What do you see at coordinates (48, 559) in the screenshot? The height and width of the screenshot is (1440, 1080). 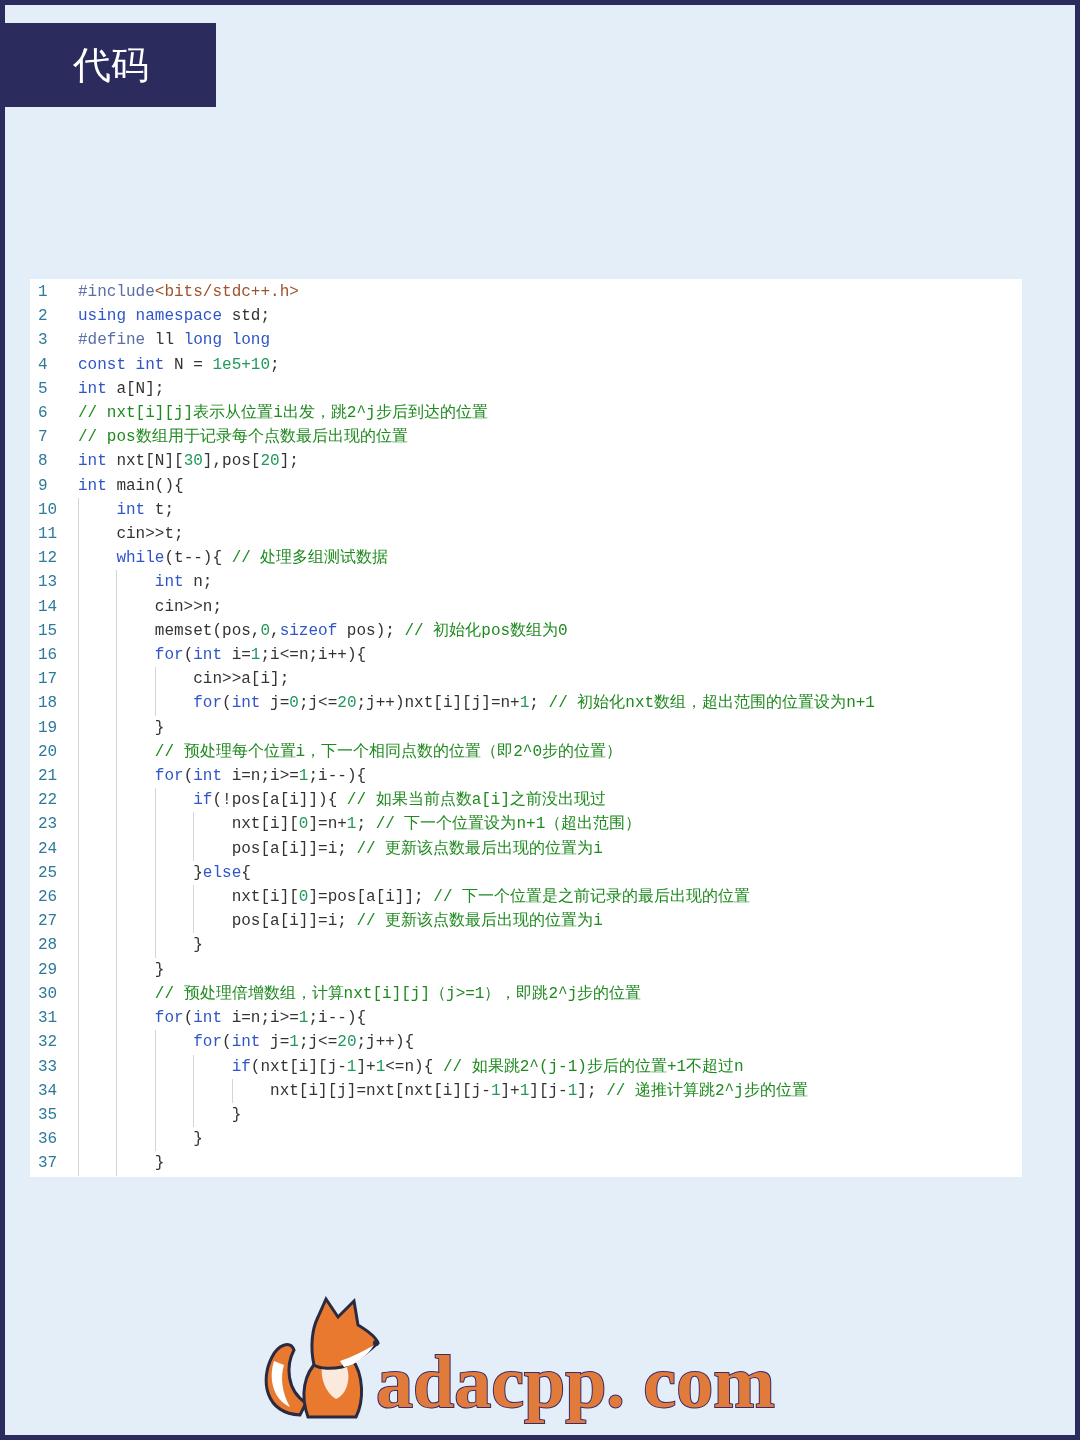 I see `line-number: 12` at bounding box center [48, 559].